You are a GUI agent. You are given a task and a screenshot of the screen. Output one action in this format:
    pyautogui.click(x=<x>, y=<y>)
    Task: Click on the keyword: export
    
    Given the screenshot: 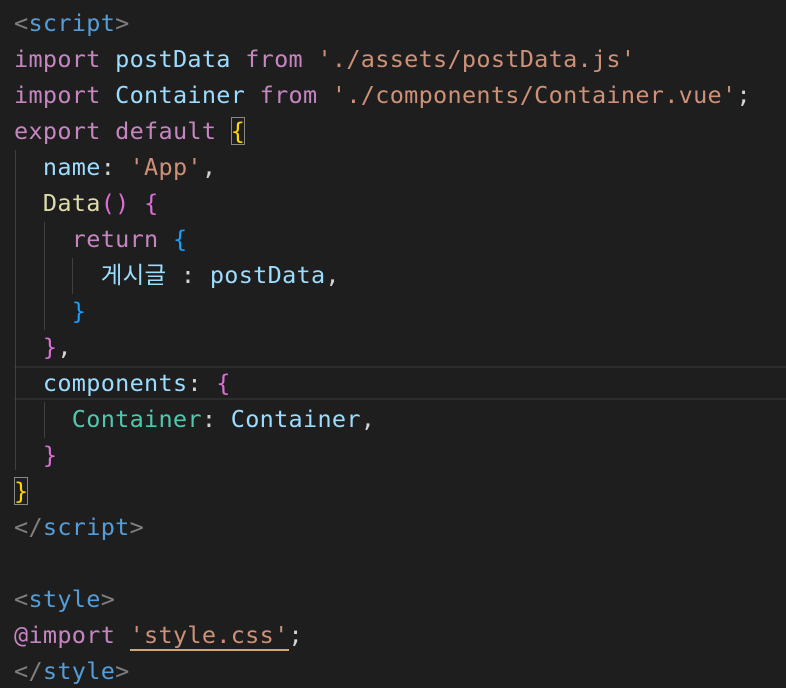 What is the action you would take?
    pyautogui.click(x=57, y=131)
    